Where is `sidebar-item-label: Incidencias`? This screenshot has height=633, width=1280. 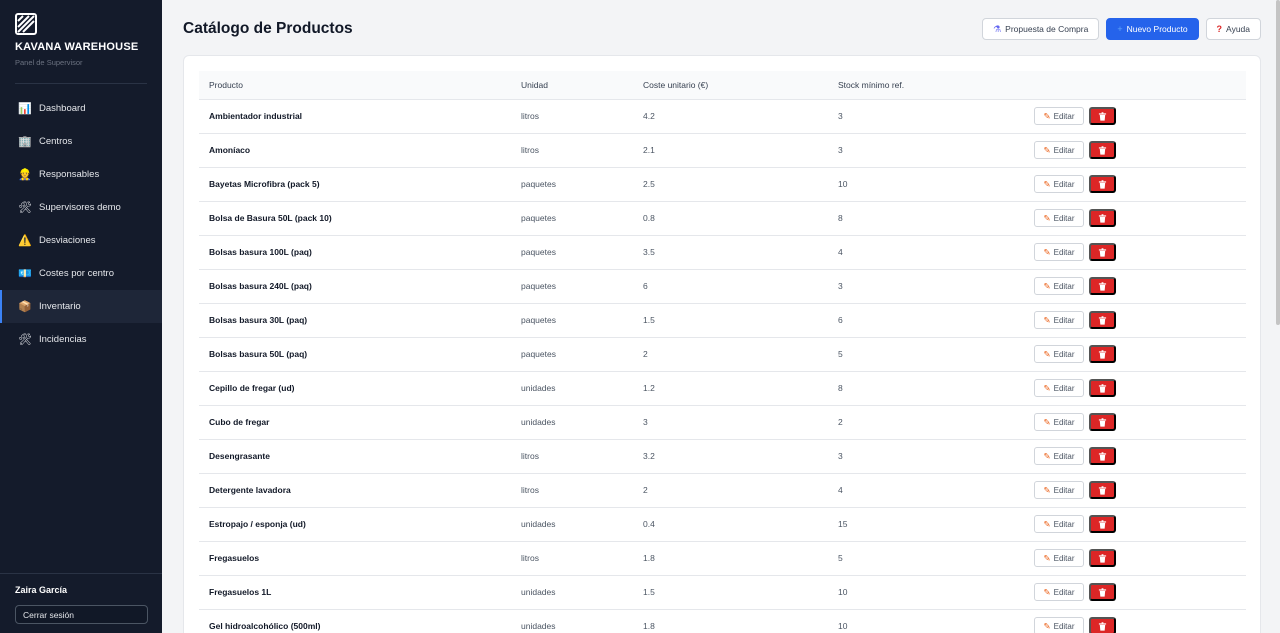
sidebar-item-label: Incidencias is located at coordinates (63, 339).